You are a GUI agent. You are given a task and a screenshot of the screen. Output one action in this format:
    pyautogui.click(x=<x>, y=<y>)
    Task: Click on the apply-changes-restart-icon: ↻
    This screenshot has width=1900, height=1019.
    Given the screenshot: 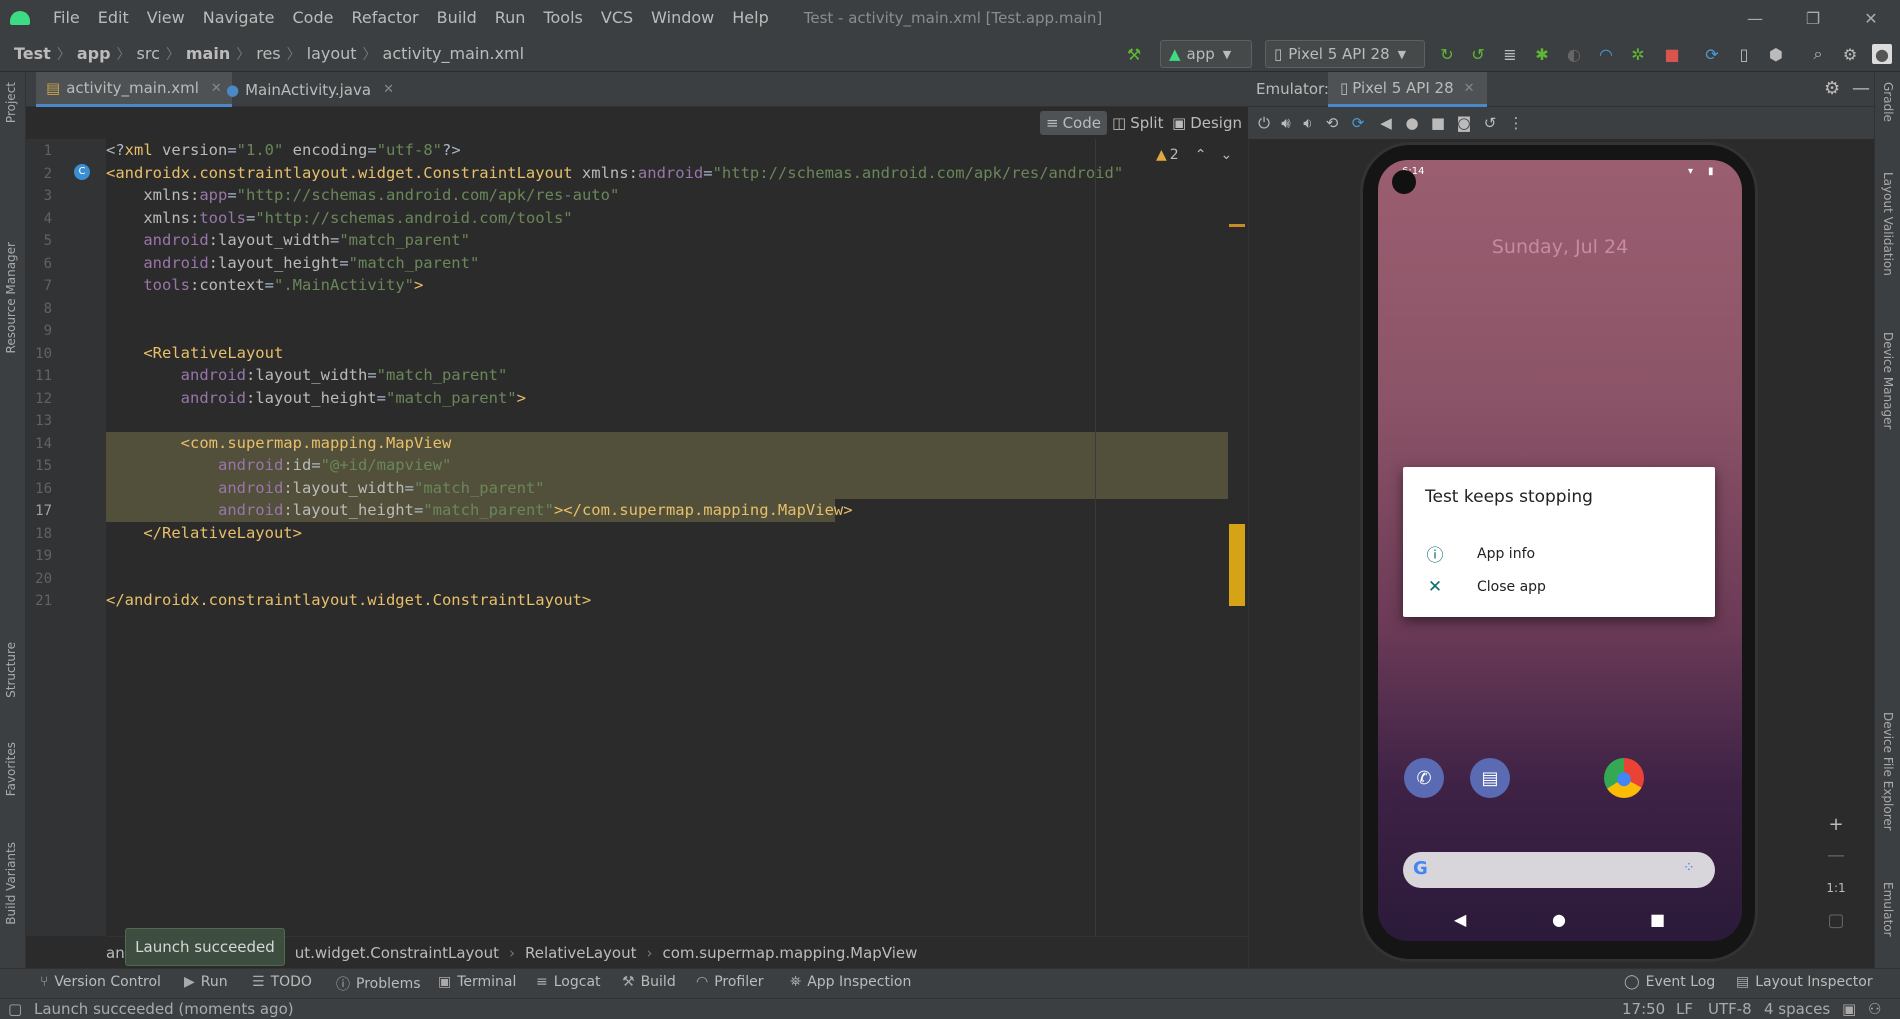 What is the action you would take?
    pyautogui.click(x=1447, y=54)
    